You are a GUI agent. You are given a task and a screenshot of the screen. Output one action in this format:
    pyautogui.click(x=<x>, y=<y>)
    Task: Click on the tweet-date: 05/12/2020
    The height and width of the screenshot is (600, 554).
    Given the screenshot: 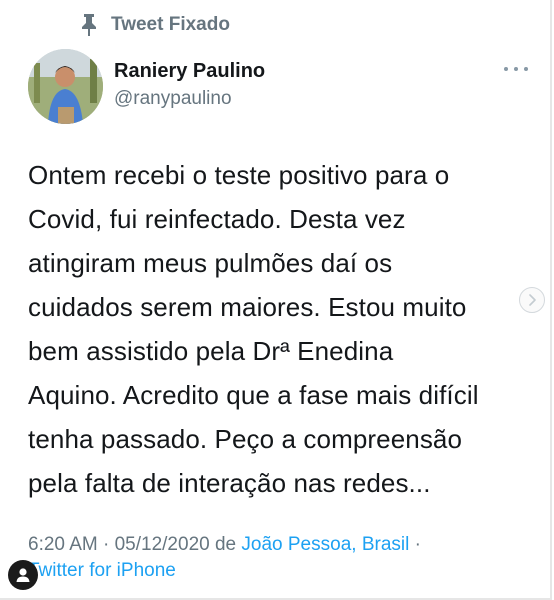 What is the action you would take?
    pyautogui.click(x=162, y=544)
    